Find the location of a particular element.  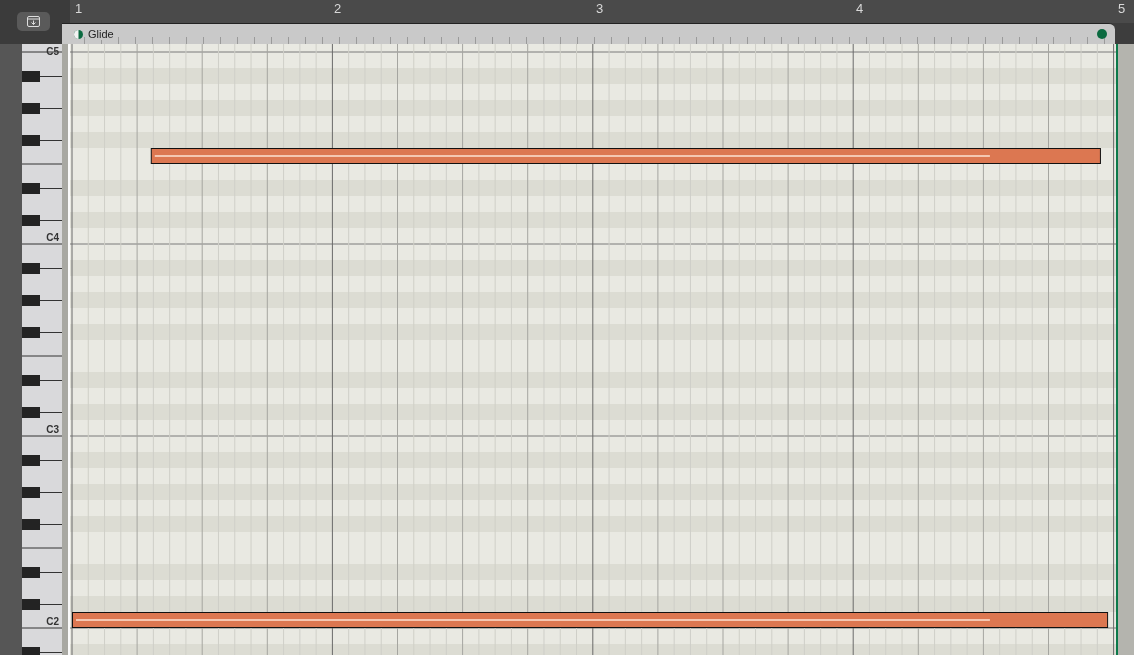

key-label: C2 is located at coordinates (52, 621).